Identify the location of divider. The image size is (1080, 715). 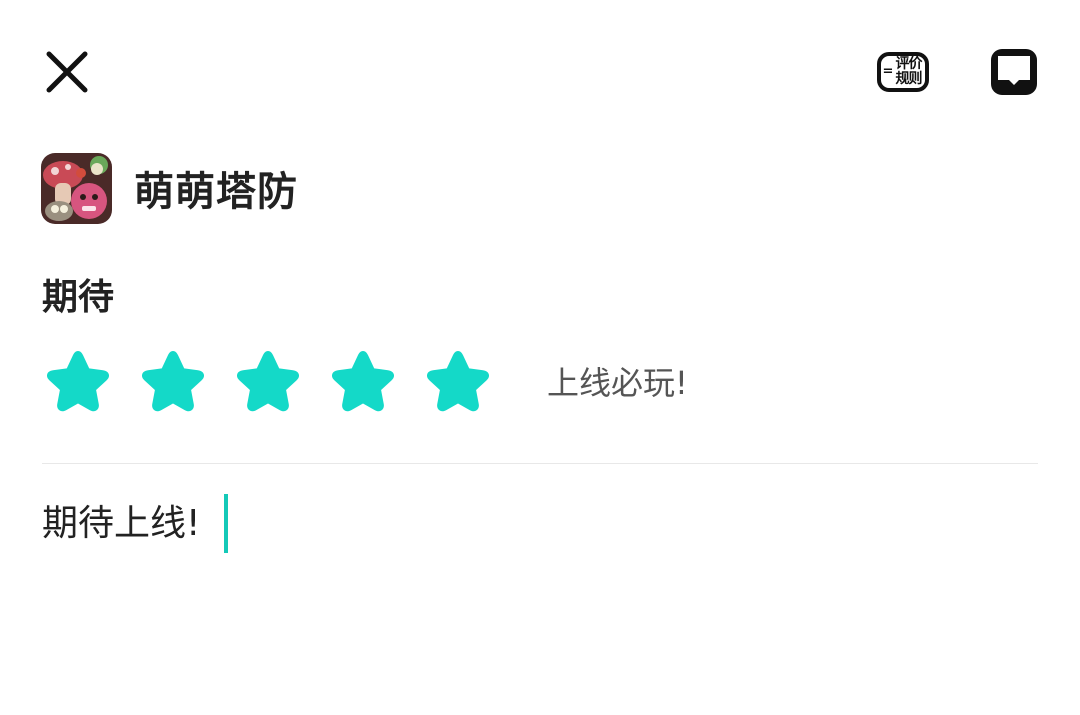
(540, 463).